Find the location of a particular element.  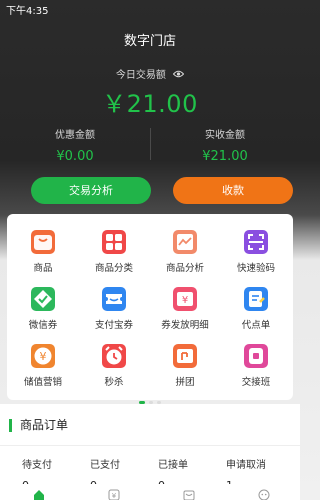

grid-item-check-coupon: 微信券 is located at coordinates (43, 309).